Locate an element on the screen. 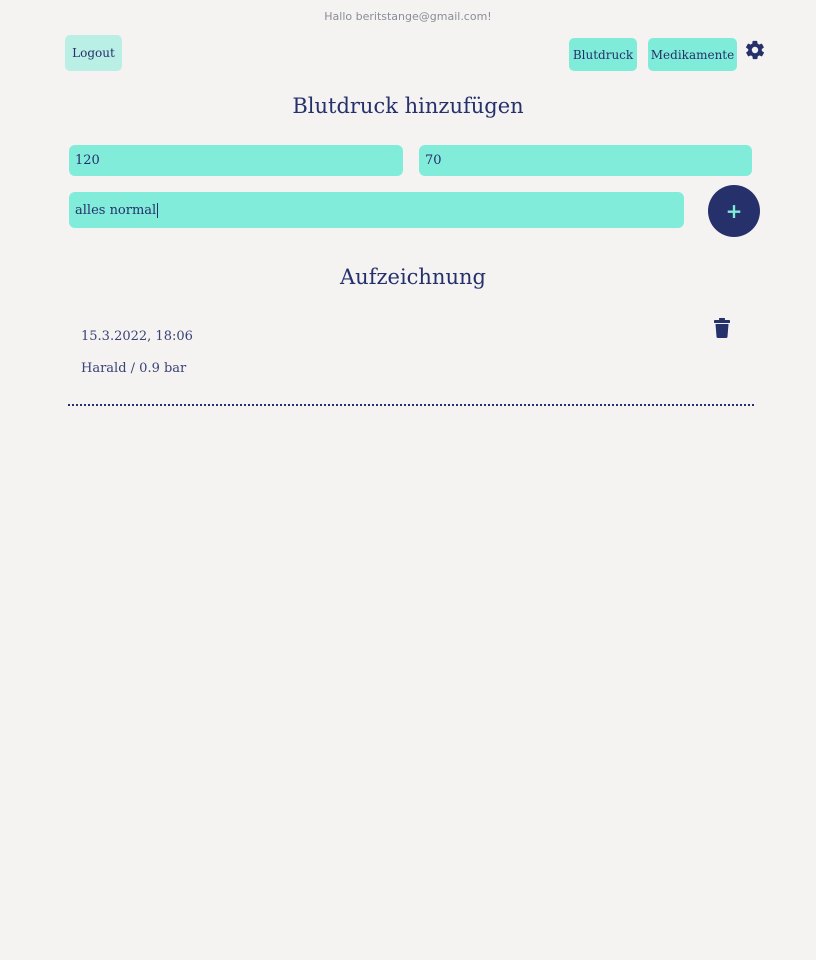 This screenshot has width=816, height=960. greeting-text: Hallo beritstange@gmail.com! is located at coordinates (408, 16).